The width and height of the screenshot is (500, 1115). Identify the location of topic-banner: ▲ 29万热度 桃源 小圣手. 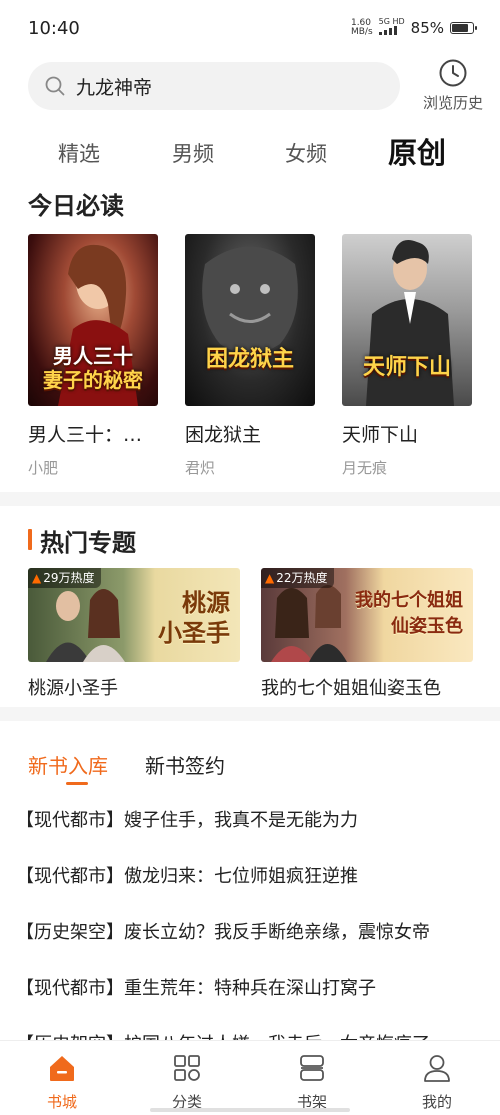
(134, 615).